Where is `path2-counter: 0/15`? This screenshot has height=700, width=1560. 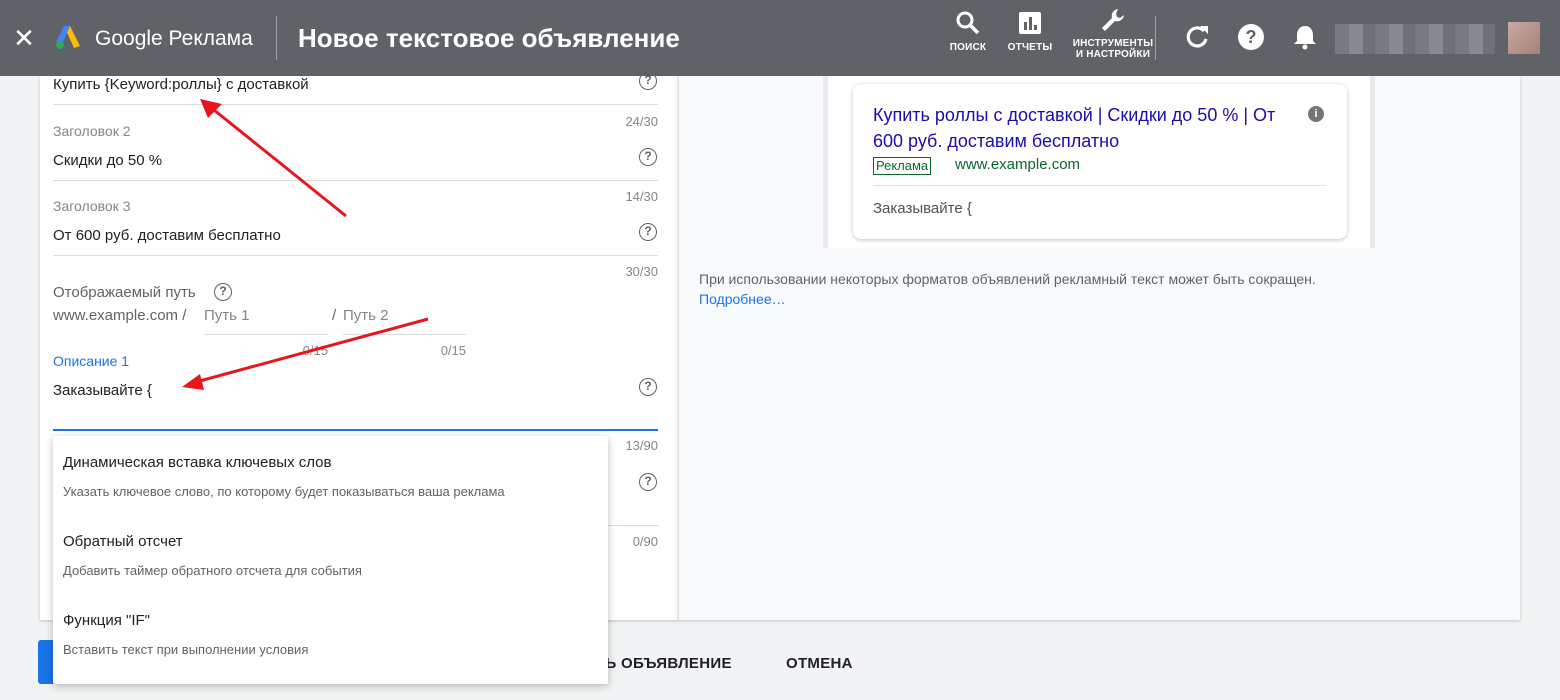 path2-counter: 0/15 is located at coordinates (453, 350).